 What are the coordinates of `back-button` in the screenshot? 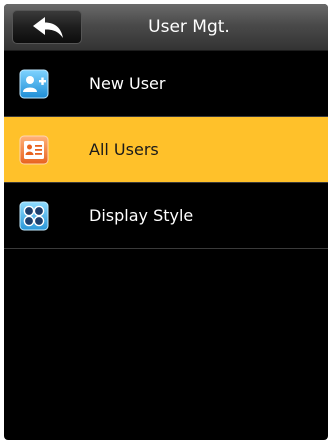 It's located at (47, 27).